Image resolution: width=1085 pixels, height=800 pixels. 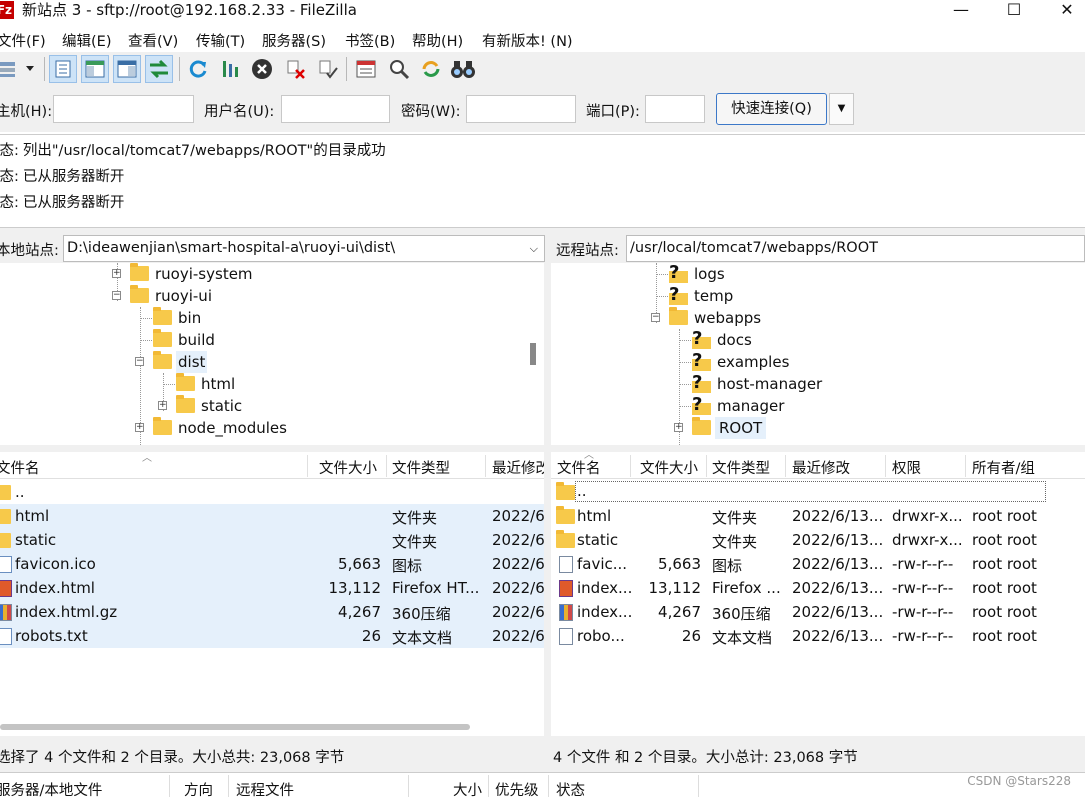 I want to click on blank-file-icon, so click(x=566, y=564).